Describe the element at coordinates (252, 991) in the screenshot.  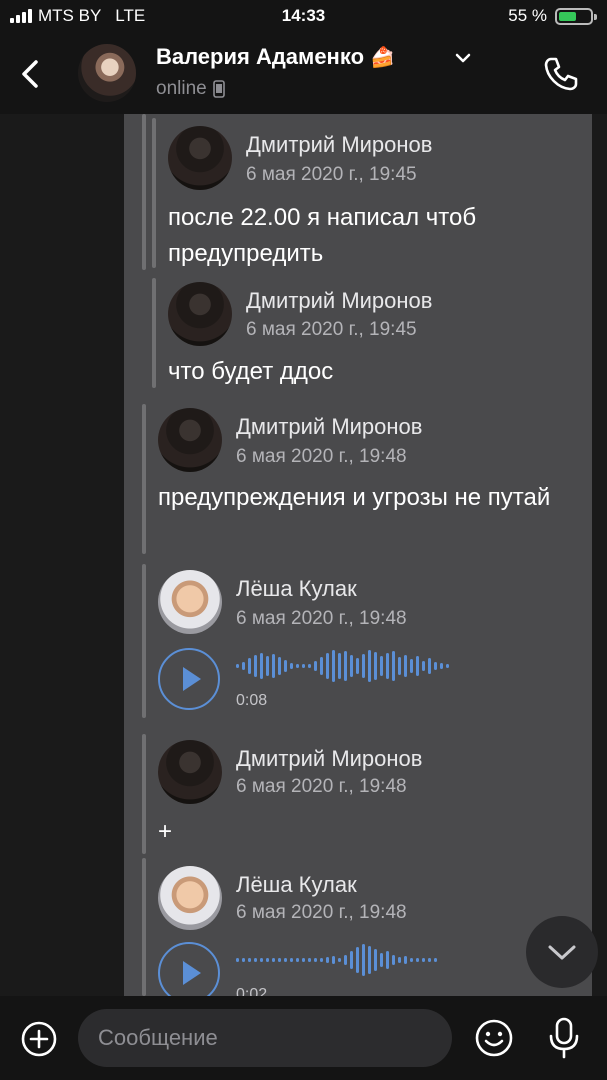
I see `voice-duration: 0:02` at that location.